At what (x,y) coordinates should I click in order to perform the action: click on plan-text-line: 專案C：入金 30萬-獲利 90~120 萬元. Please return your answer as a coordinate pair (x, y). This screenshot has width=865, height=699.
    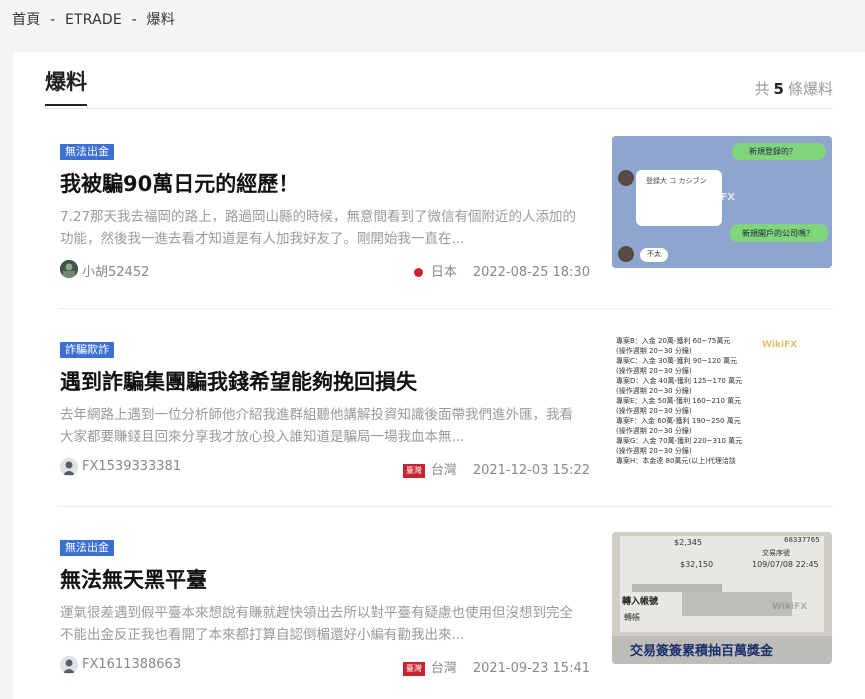
    Looking at the image, I should click on (677, 361).